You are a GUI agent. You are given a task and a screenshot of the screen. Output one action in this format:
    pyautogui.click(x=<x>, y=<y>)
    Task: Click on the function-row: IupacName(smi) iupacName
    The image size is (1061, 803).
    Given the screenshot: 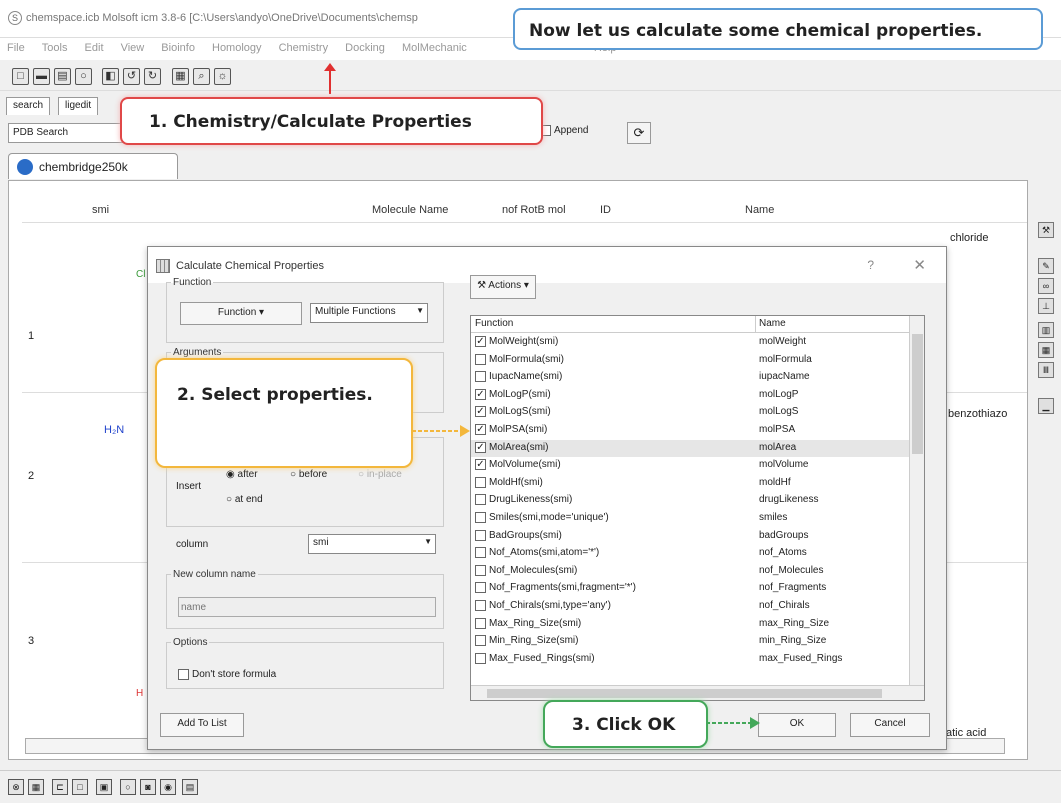 What is the action you would take?
    pyautogui.click(x=690, y=378)
    